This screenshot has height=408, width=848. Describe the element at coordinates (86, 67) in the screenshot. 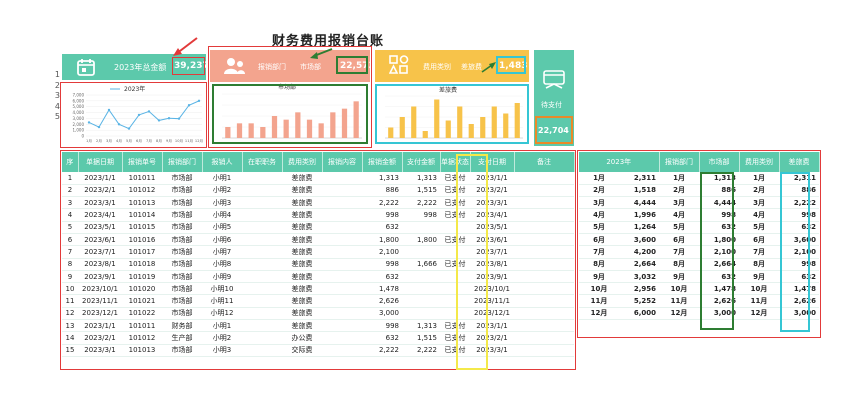

I see `calendar-icon` at that location.